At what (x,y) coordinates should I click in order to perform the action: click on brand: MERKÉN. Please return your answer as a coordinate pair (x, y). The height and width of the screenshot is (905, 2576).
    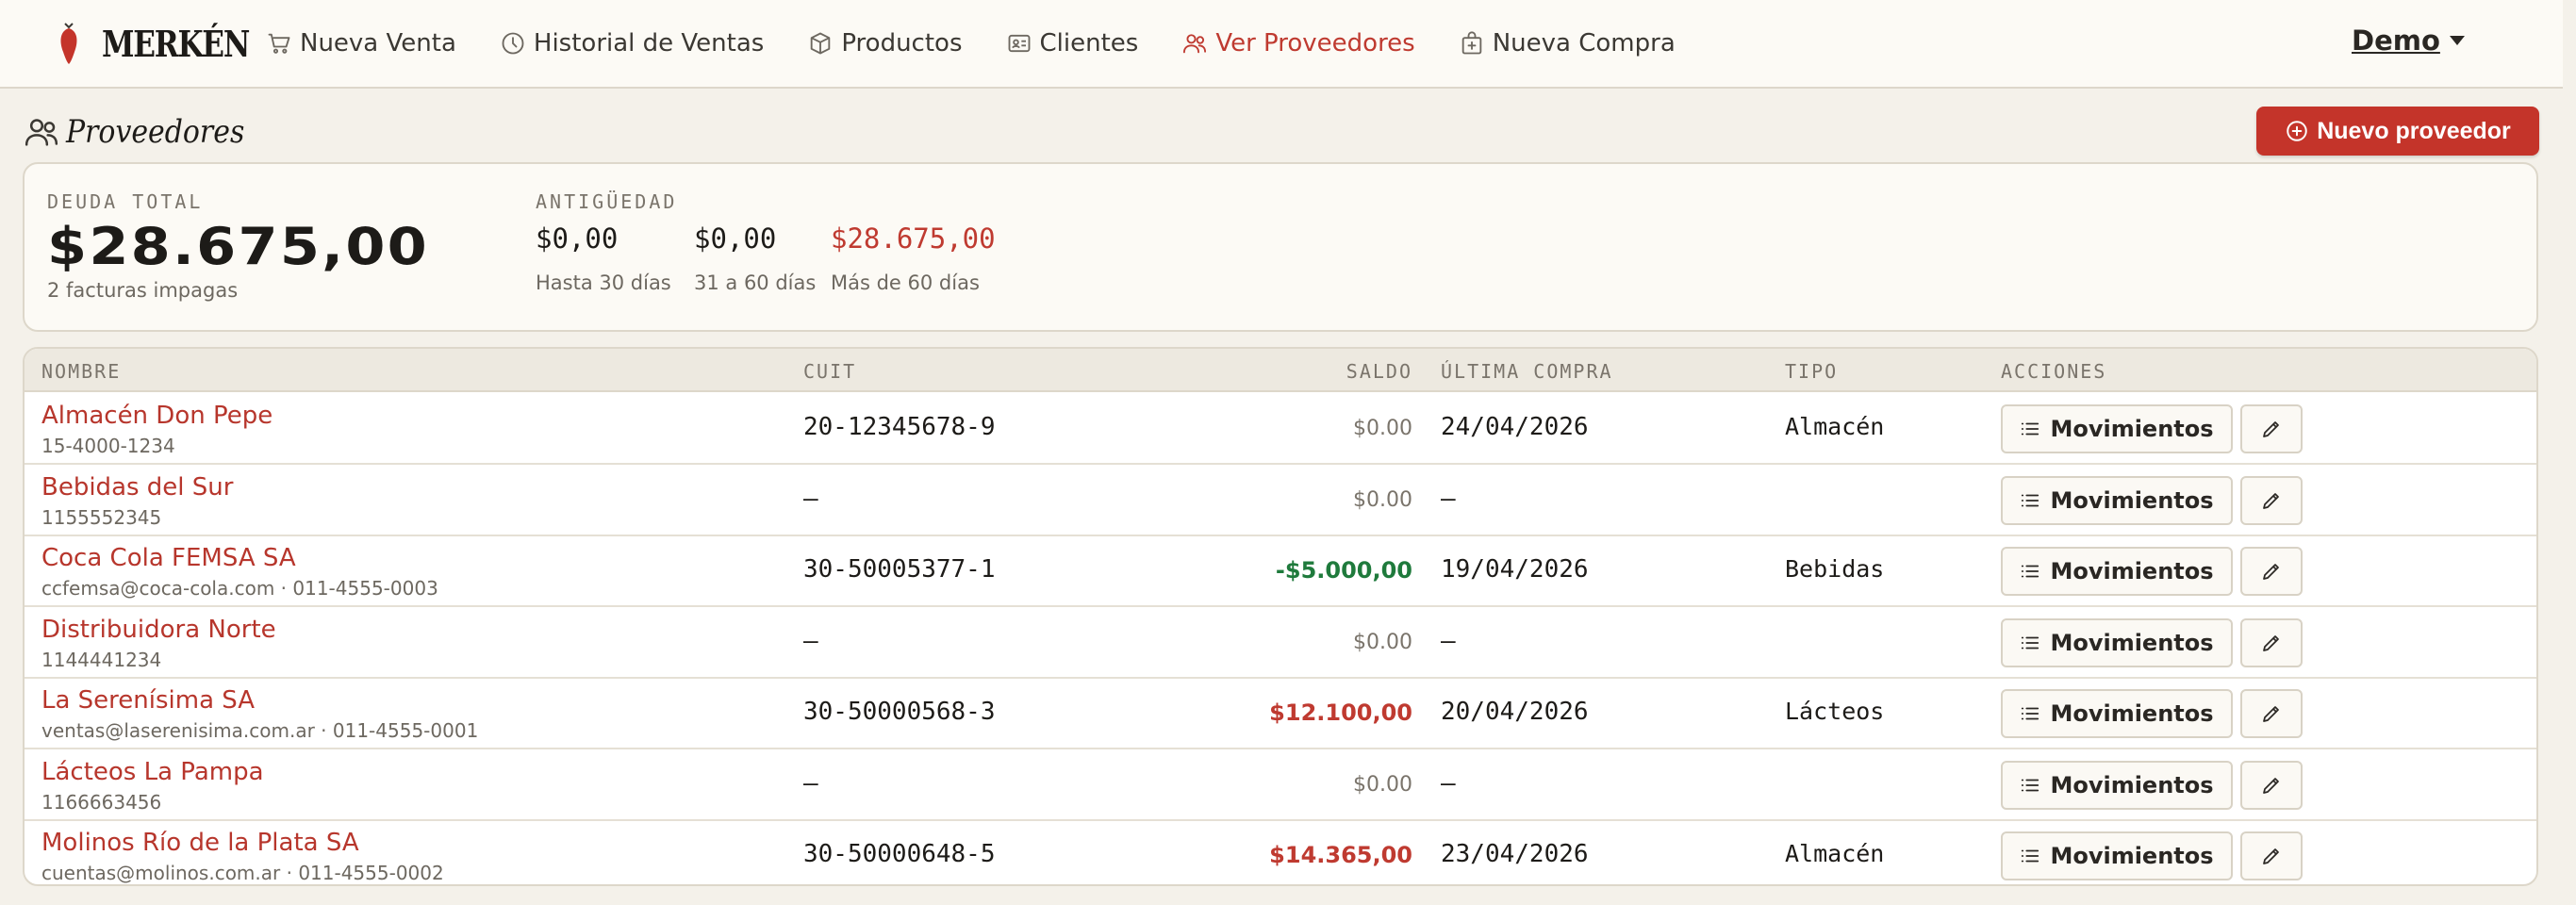
    Looking at the image, I should click on (169, 43).